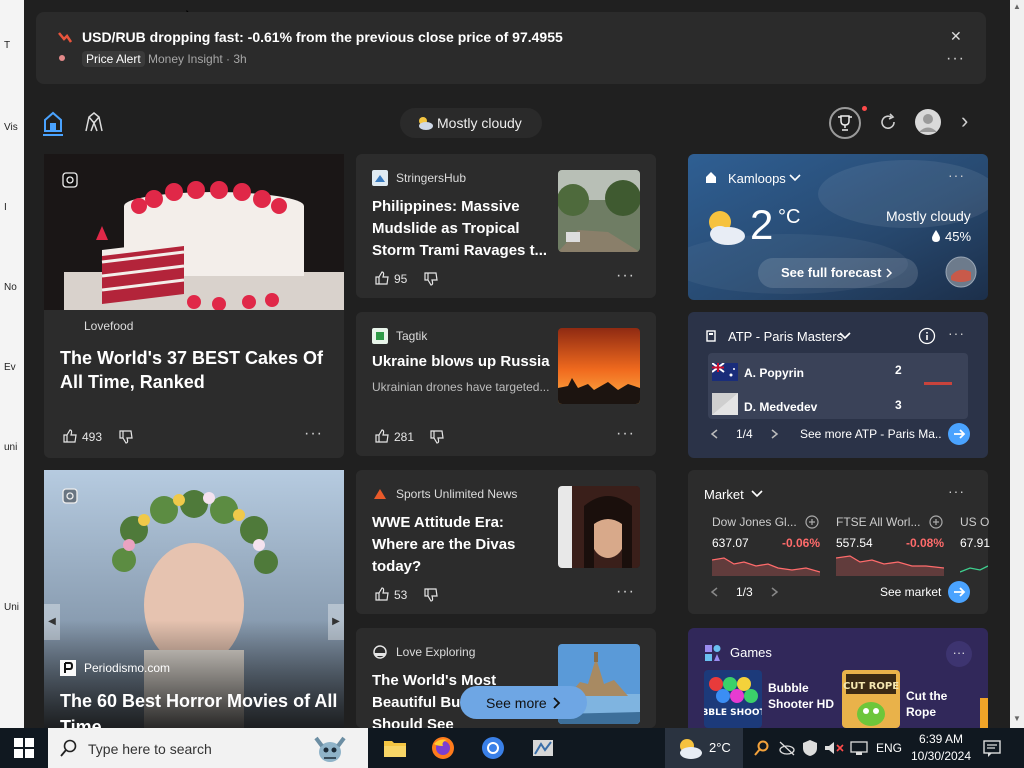 This screenshot has width=1024, height=768. I want to click on market-item-name: US O, so click(974, 522).